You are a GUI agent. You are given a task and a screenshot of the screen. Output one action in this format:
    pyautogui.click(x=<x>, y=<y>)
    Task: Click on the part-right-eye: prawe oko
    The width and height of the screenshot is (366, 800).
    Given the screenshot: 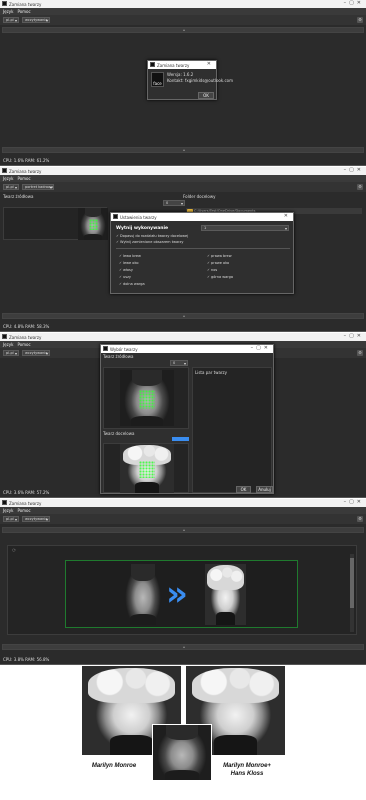 What is the action you would take?
    pyautogui.click(x=218, y=263)
    